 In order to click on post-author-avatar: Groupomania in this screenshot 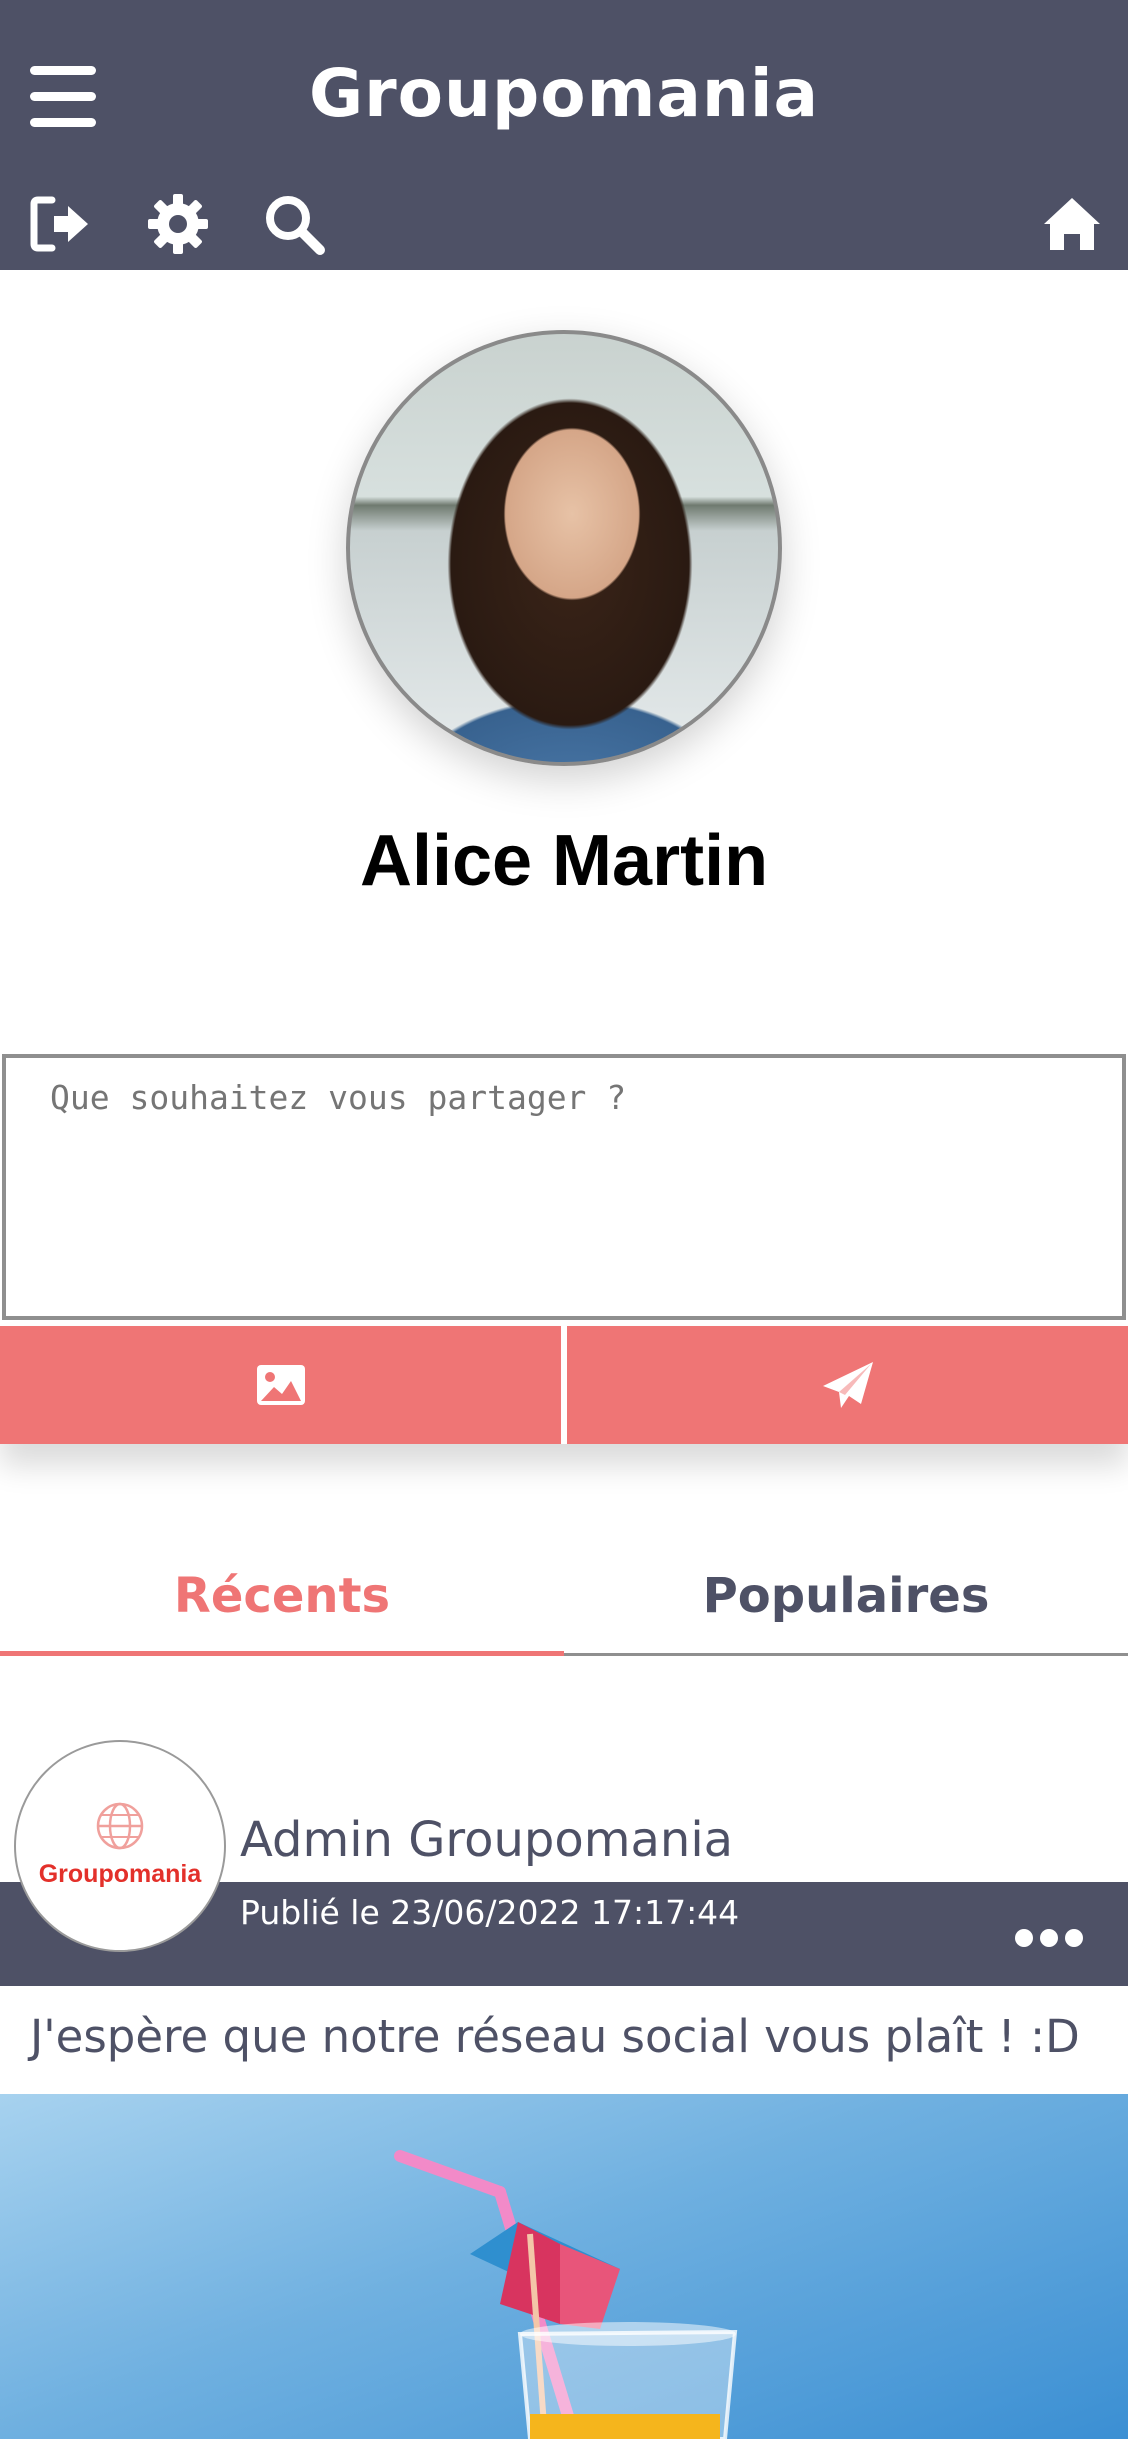, I will do `click(120, 1846)`.